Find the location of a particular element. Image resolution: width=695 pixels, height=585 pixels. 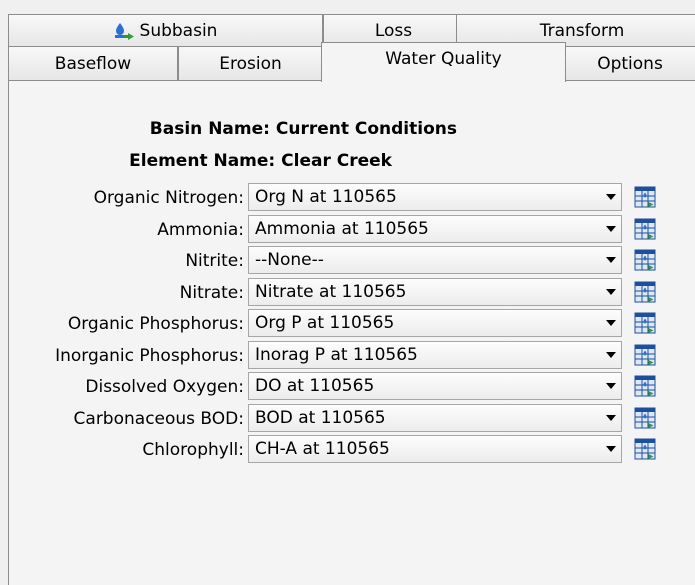

tab-water-quality: Water Quality is located at coordinates (443, 62).